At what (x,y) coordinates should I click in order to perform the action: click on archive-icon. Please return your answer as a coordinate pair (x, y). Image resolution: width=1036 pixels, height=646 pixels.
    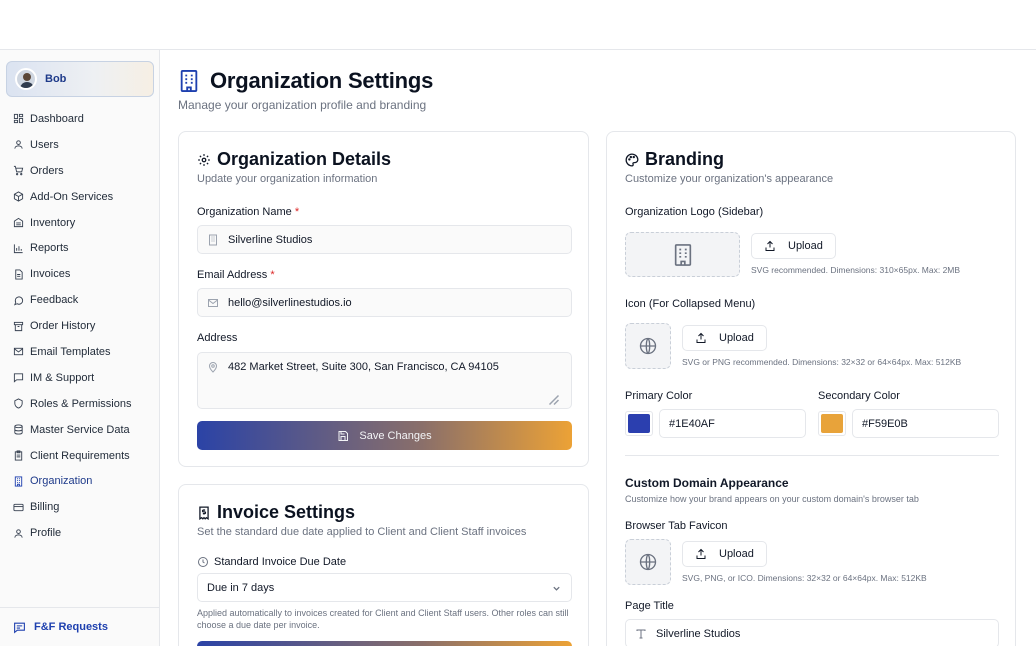
    Looking at the image, I should click on (18, 326).